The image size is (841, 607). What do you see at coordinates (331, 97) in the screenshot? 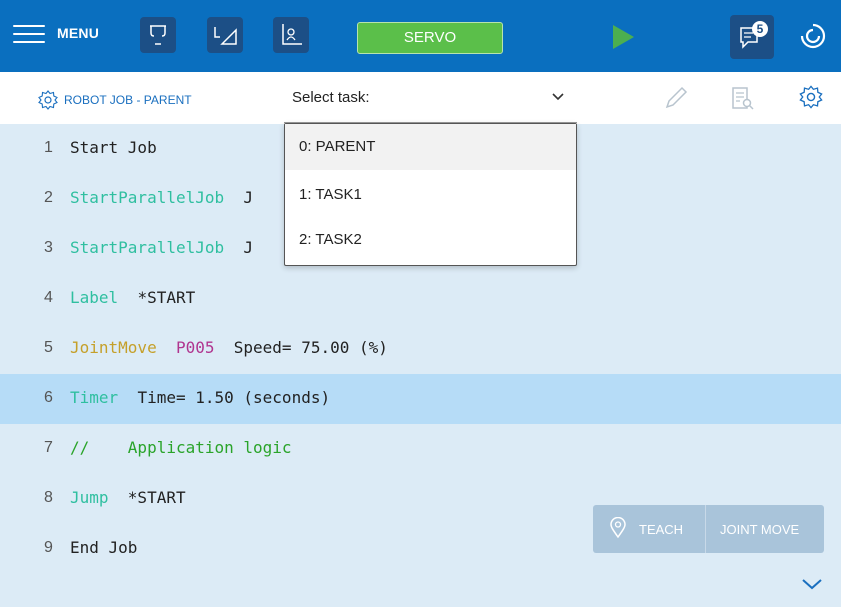
I see `task-select-label: Select task:` at bounding box center [331, 97].